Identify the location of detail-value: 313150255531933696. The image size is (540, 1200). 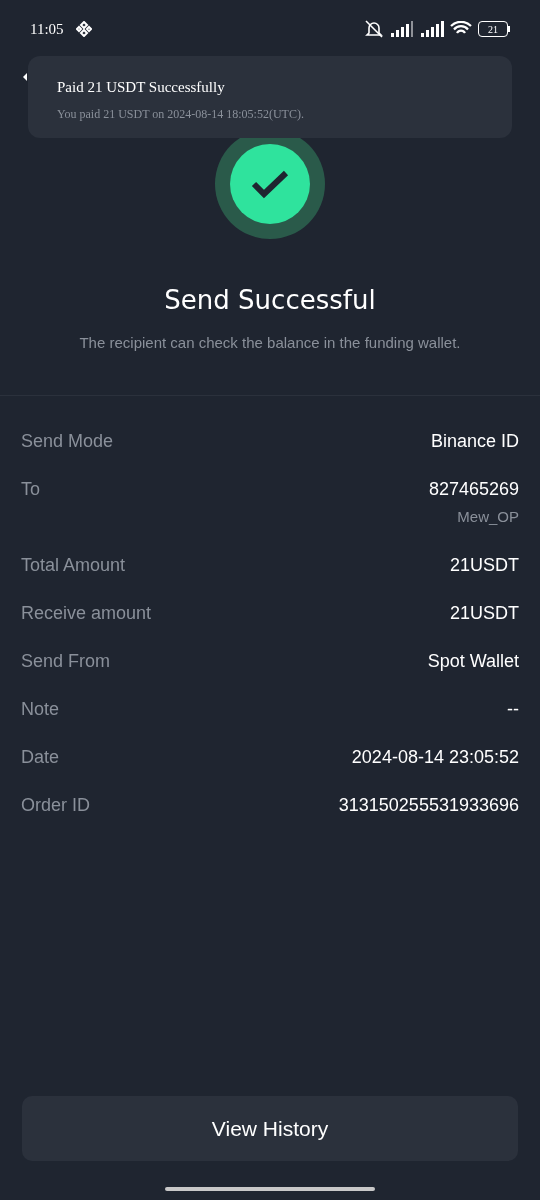
(428, 805).